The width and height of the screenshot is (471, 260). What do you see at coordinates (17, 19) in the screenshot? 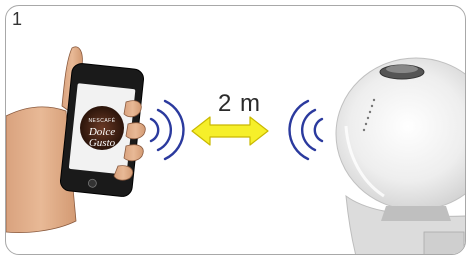
I see `step-number: 1` at bounding box center [17, 19].